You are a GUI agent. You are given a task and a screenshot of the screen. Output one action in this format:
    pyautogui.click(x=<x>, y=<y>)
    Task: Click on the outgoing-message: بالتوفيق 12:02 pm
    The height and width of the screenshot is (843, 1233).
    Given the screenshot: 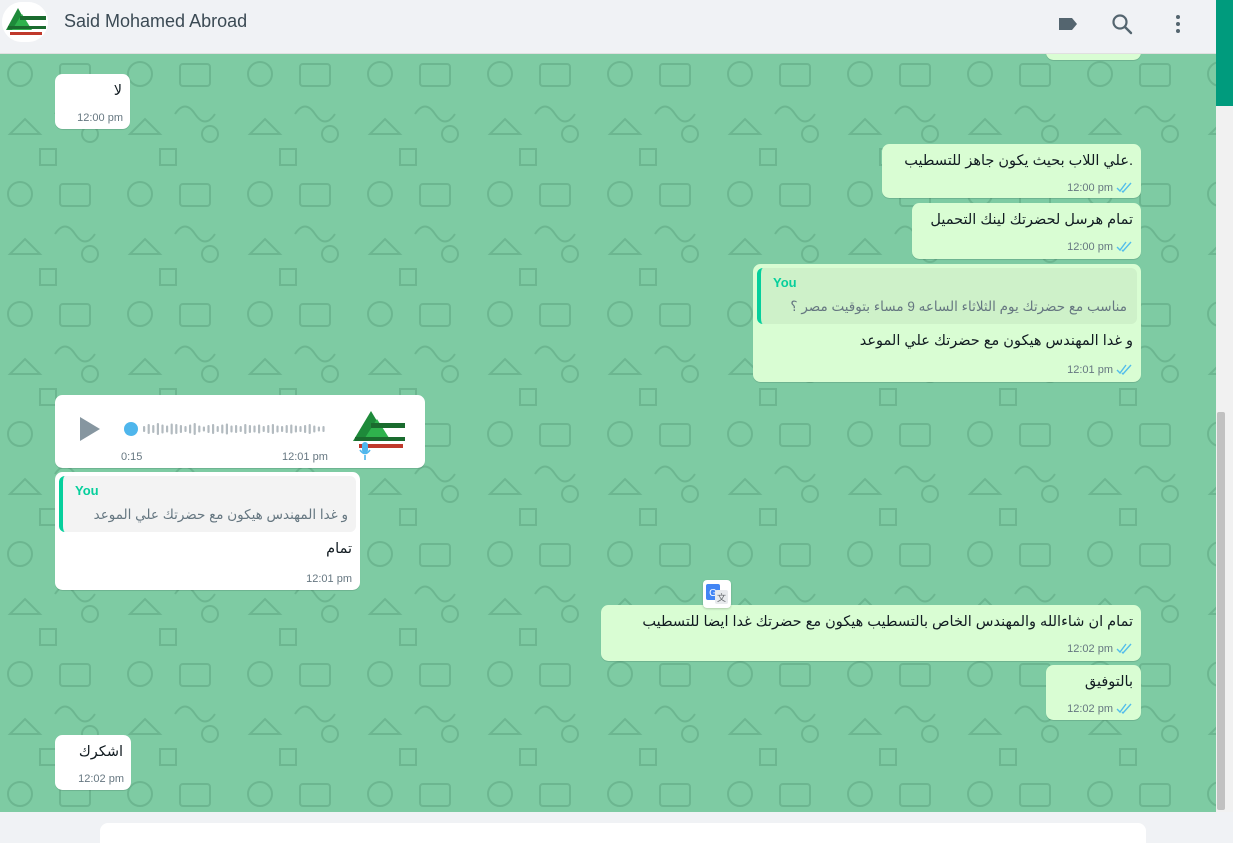 What is the action you would take?
    pyautogui.click(x=1093, y=692)
    